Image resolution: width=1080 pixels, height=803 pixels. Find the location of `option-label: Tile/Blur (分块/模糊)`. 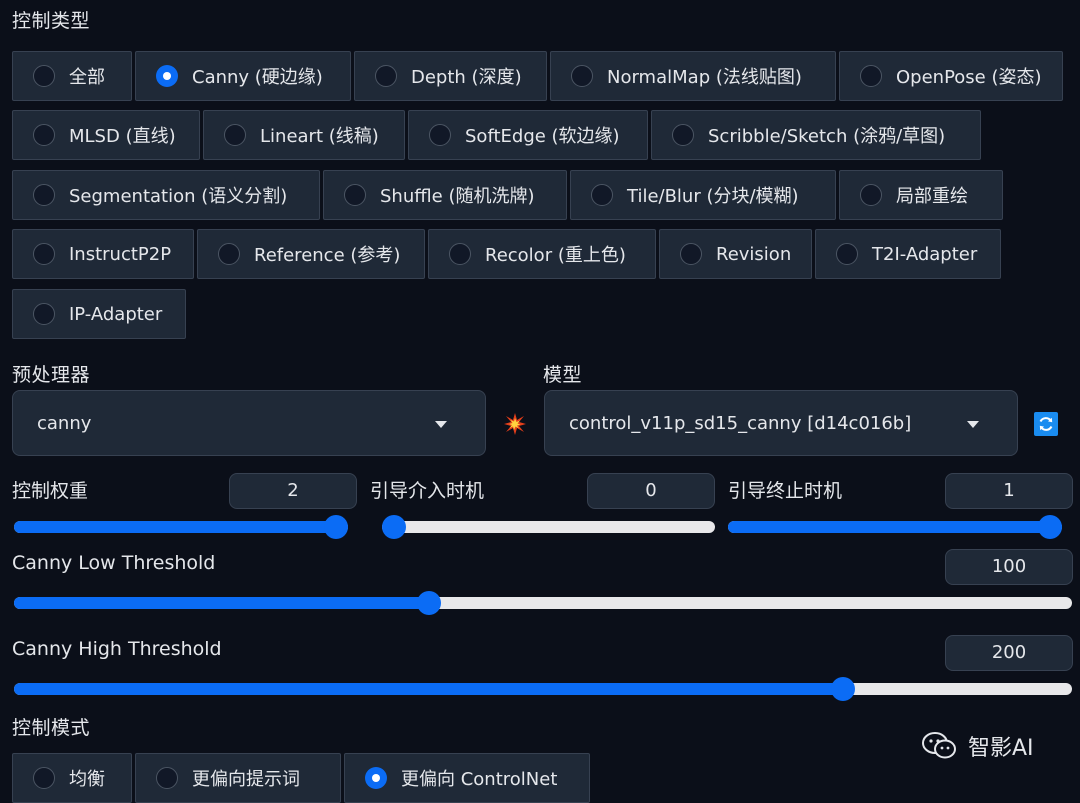

option-label: Tile/Blur (分块/模糊) is located at coordinates (713, 196).